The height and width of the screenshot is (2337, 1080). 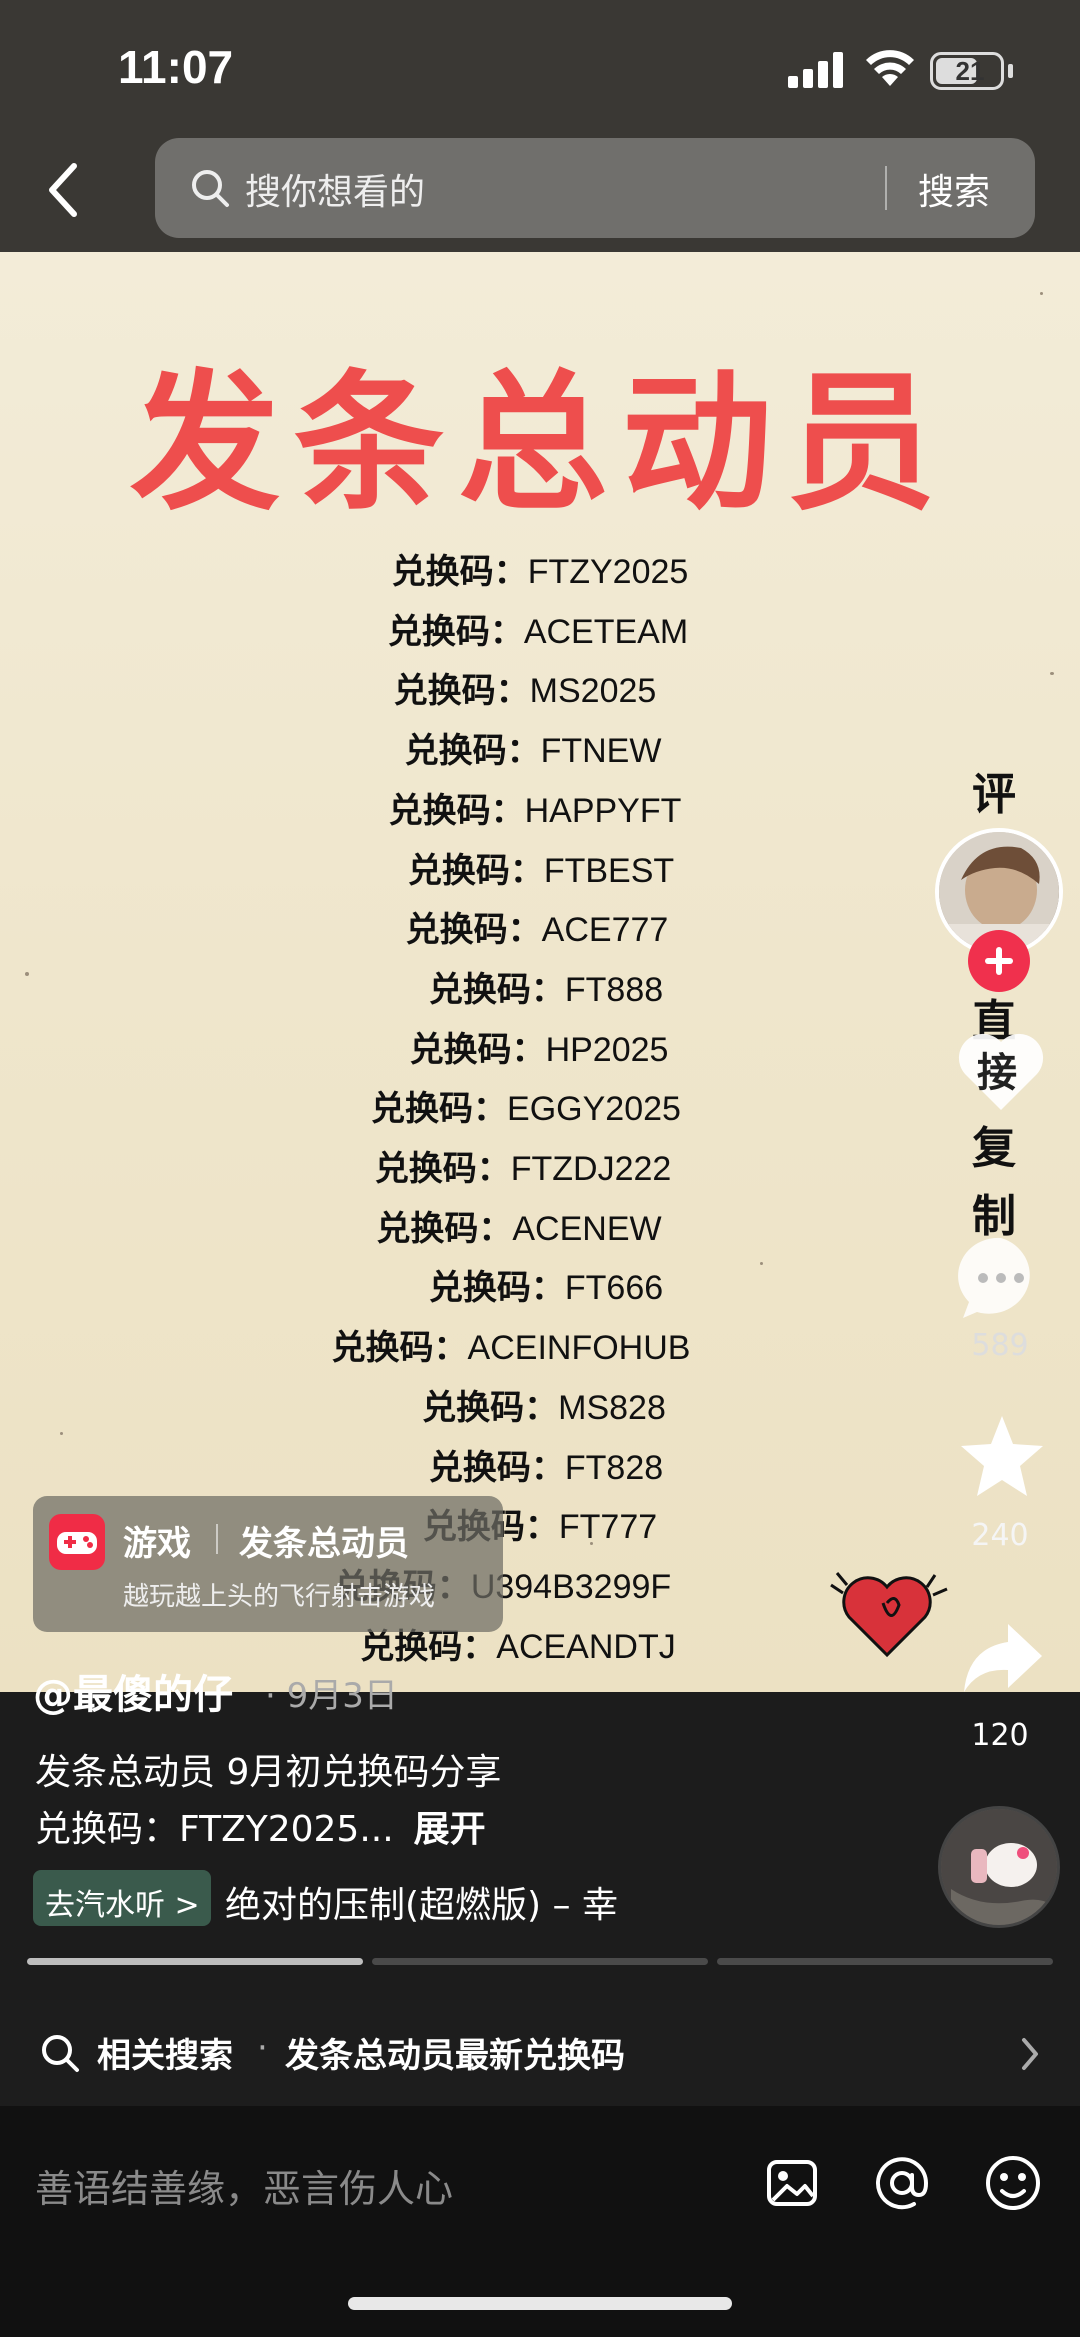 What do you see at coordinates (324, 1544) in the screenshot?
I see `game-name: 发条总动员` at bounding box center [324, 1544].